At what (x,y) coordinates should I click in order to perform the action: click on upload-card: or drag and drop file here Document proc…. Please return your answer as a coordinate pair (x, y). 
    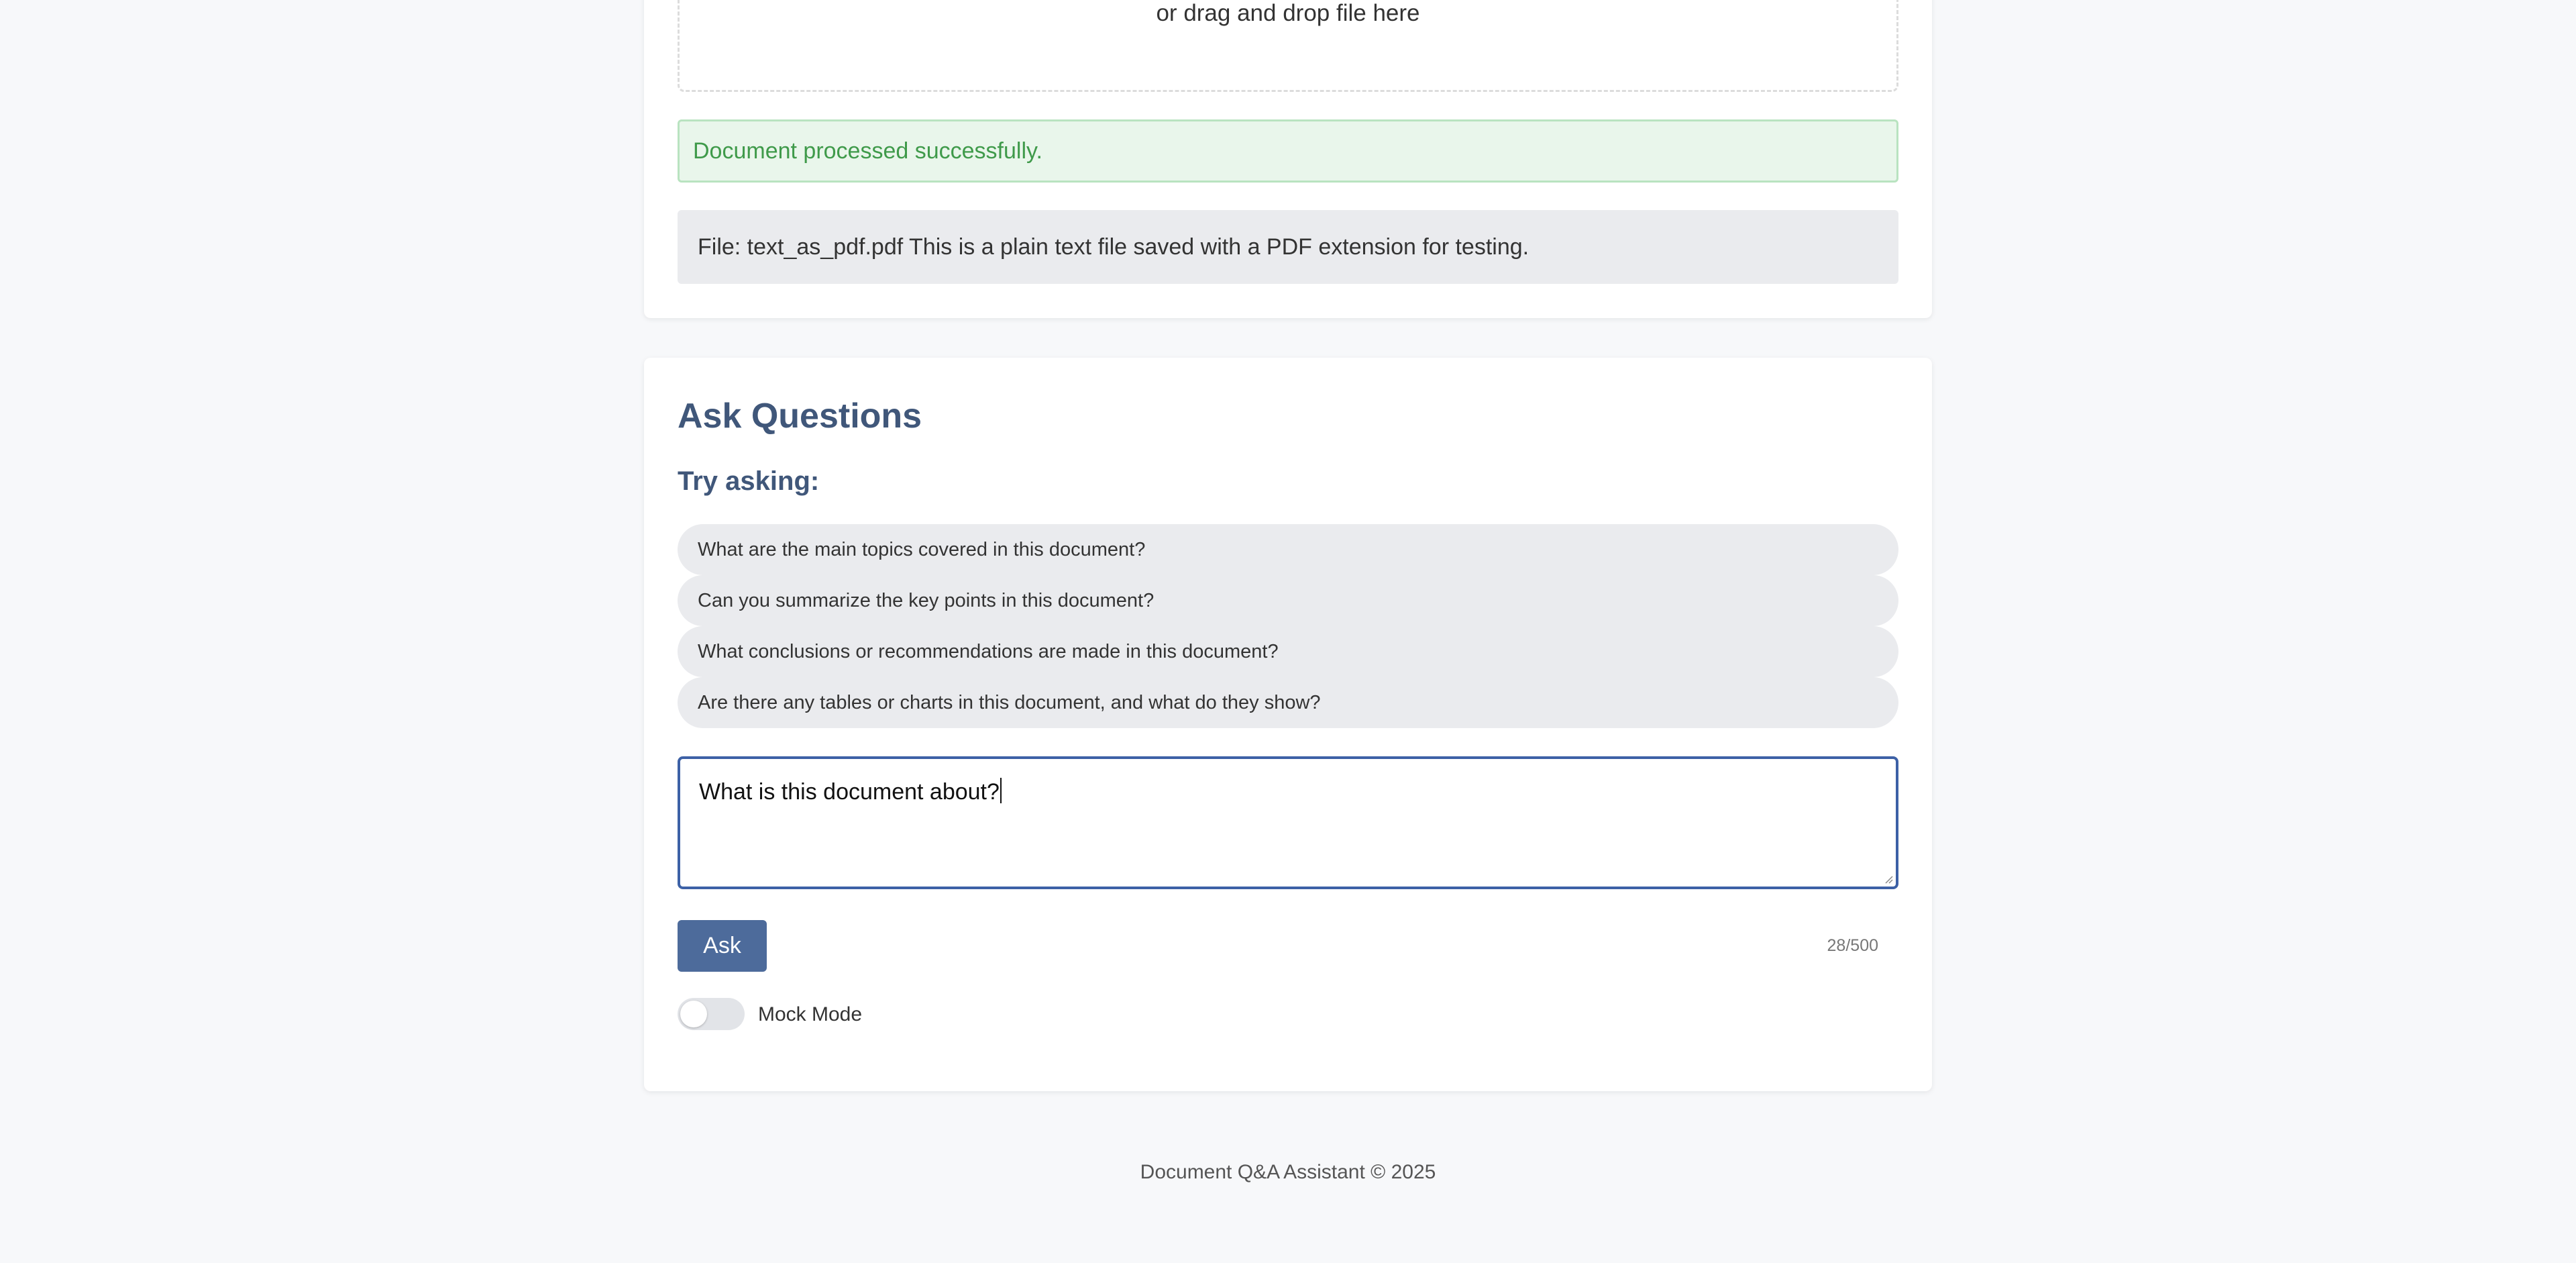
    Looking at the image, I should click on (1288, 159).